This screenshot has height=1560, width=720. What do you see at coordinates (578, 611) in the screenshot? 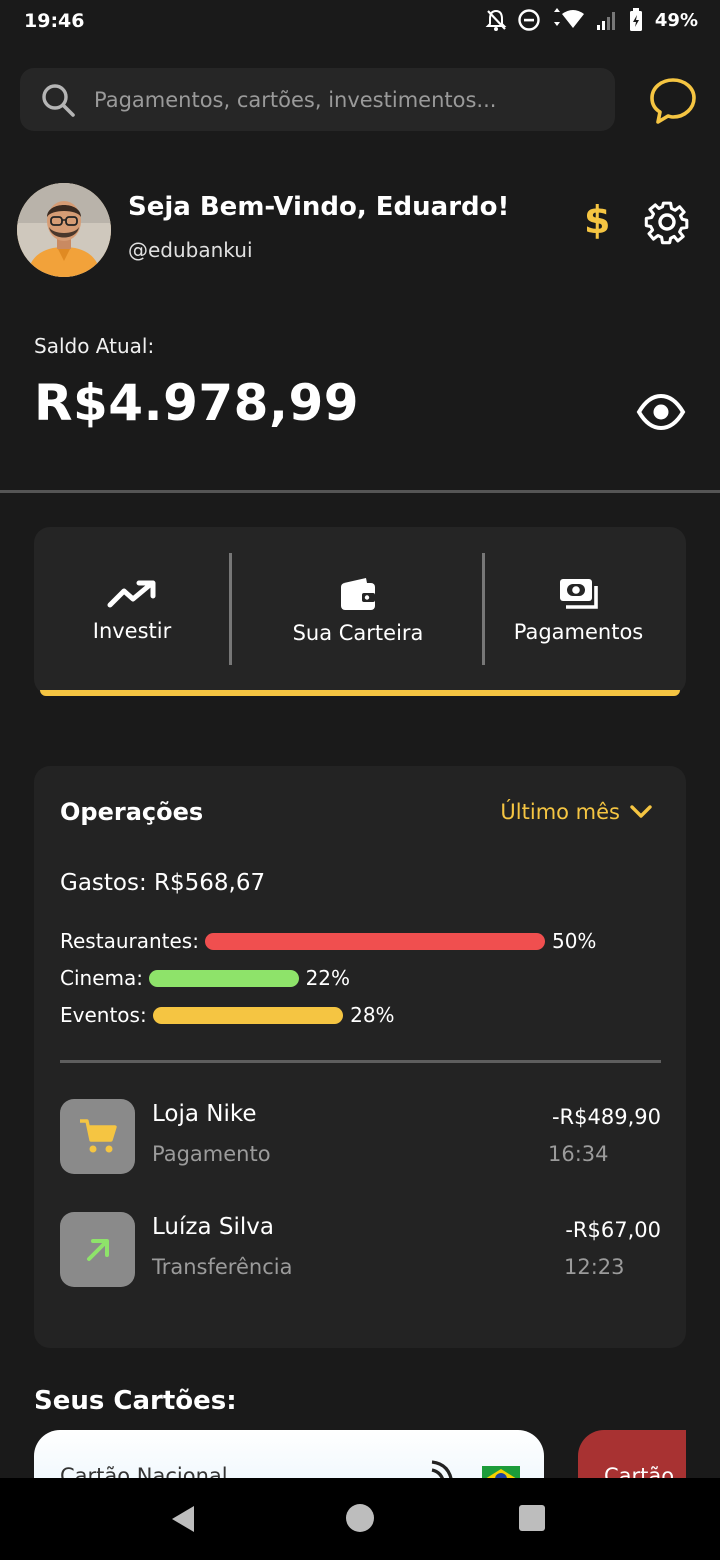
I see `payments-button: Pagamentos` at bounding box center [578, 611].